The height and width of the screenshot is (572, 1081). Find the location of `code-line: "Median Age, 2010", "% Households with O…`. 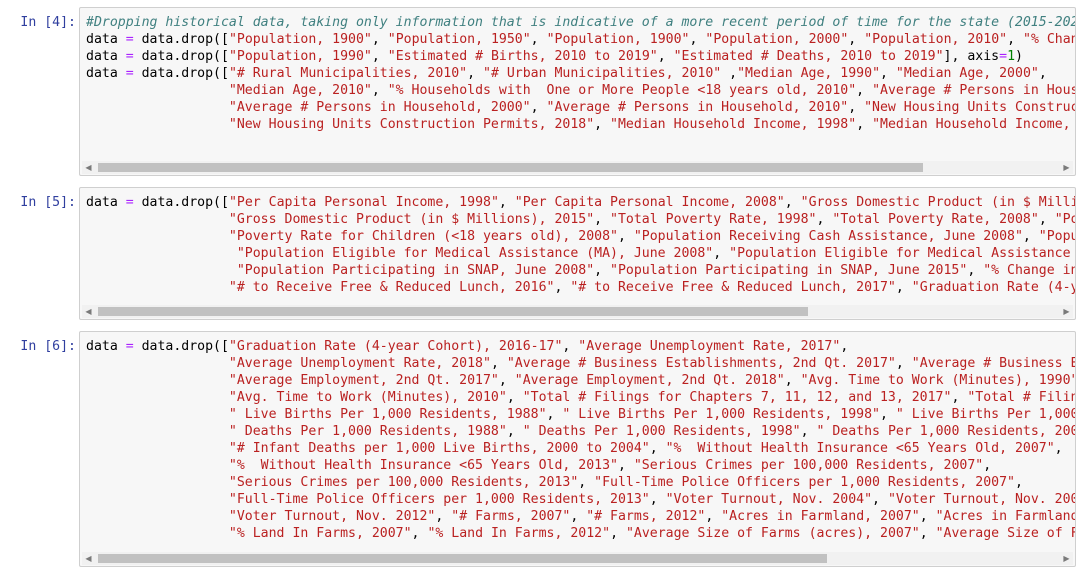

code-line: "Median Age, 2010", "% Households with O… is located at coordinates (580, 90).